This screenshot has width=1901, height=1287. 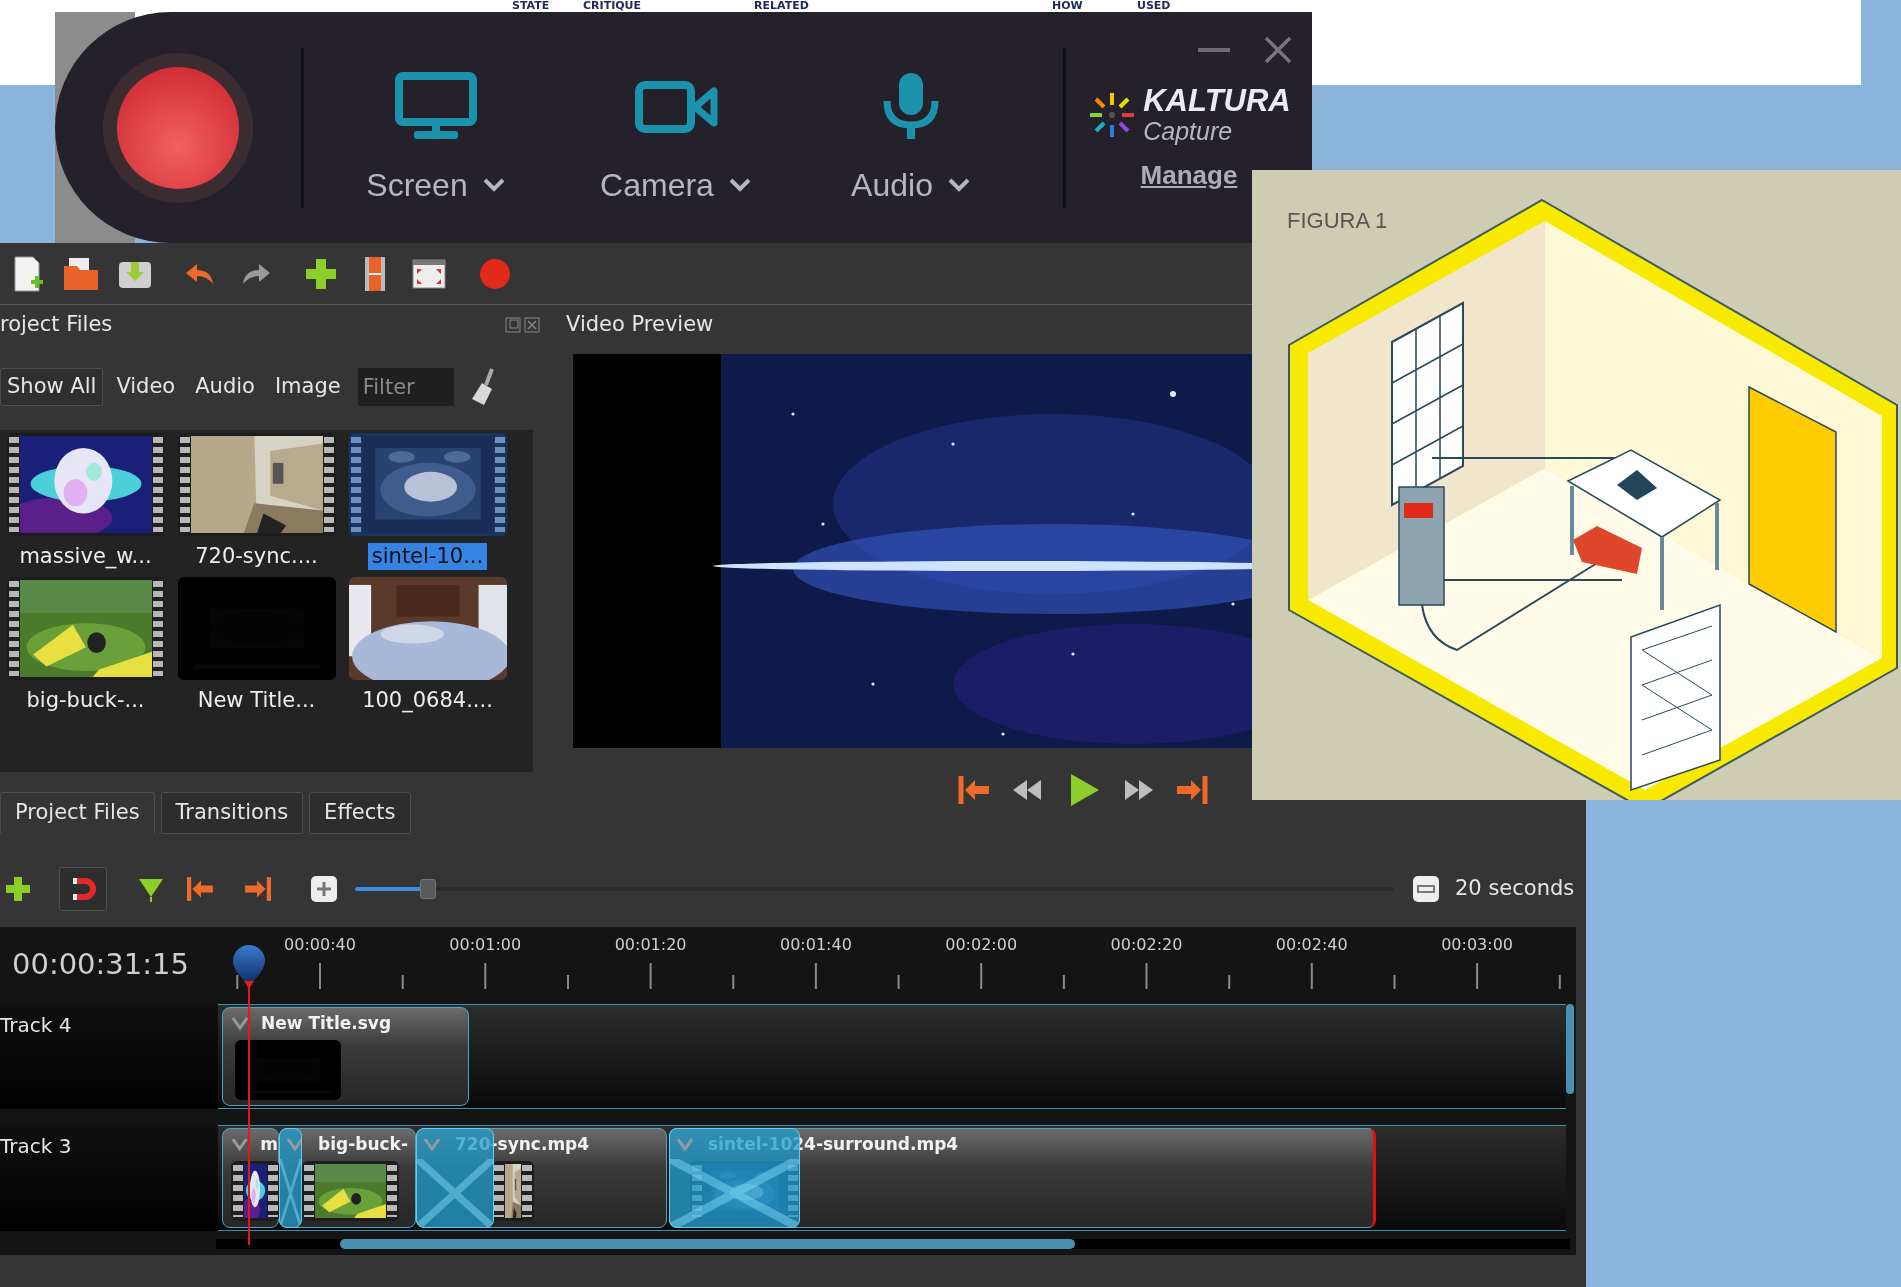 What do you see at coordinates (640, 325) in the screenshot?
I see `panel-title: Video Preview` at bounding box center [640, 325].